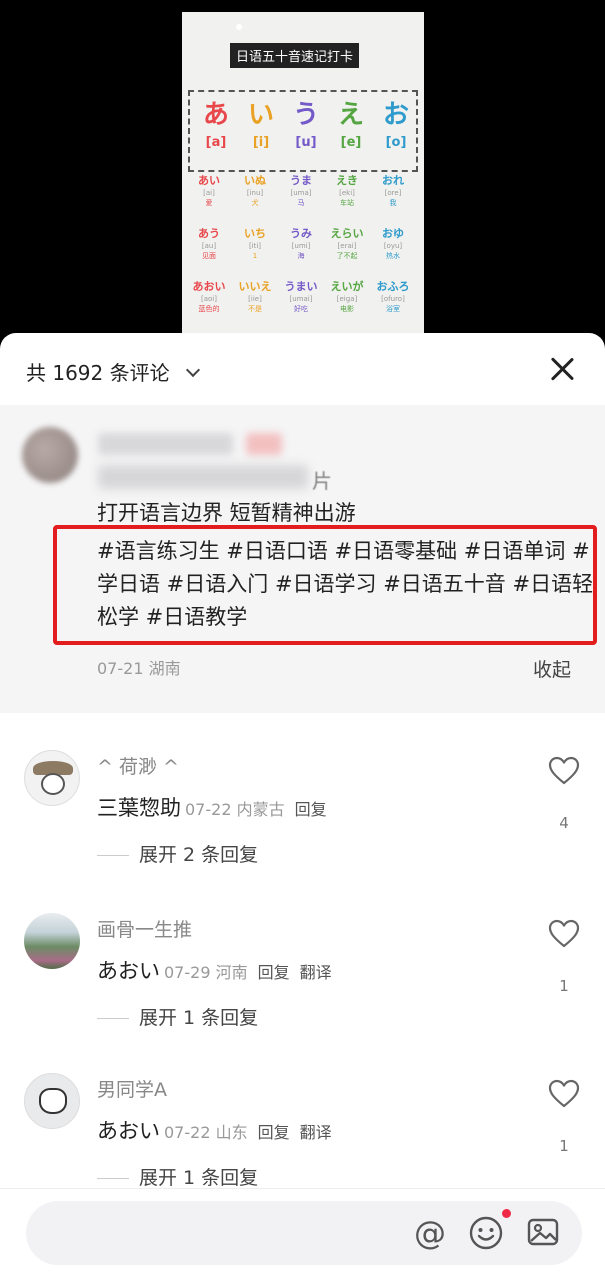 This screenshot has width=605, height=1278. Describe the element at coordinates (209, 256) in the screenshot. I see `word-meaning: 见面` at that location.